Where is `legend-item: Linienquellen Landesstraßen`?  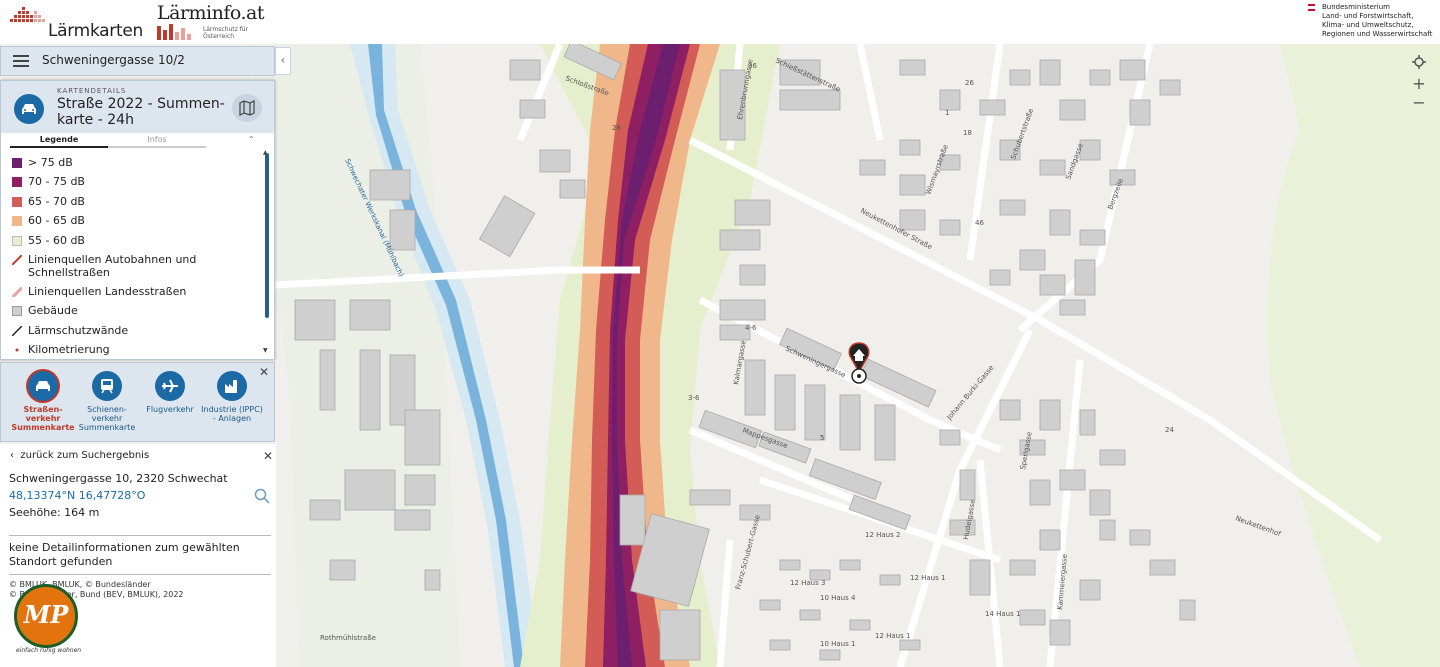 legend-item: Linienquellen Landesstraßen is located at coordinates (136, 291).